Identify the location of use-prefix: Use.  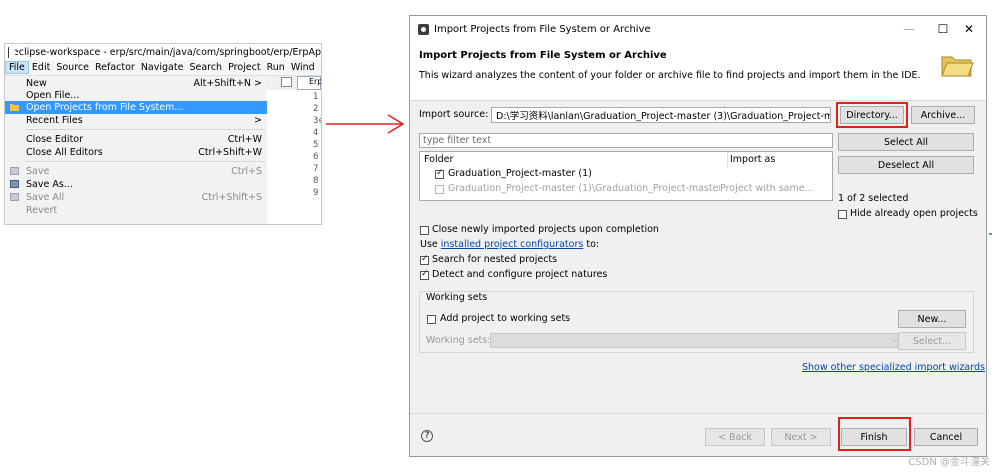
(429, 244).